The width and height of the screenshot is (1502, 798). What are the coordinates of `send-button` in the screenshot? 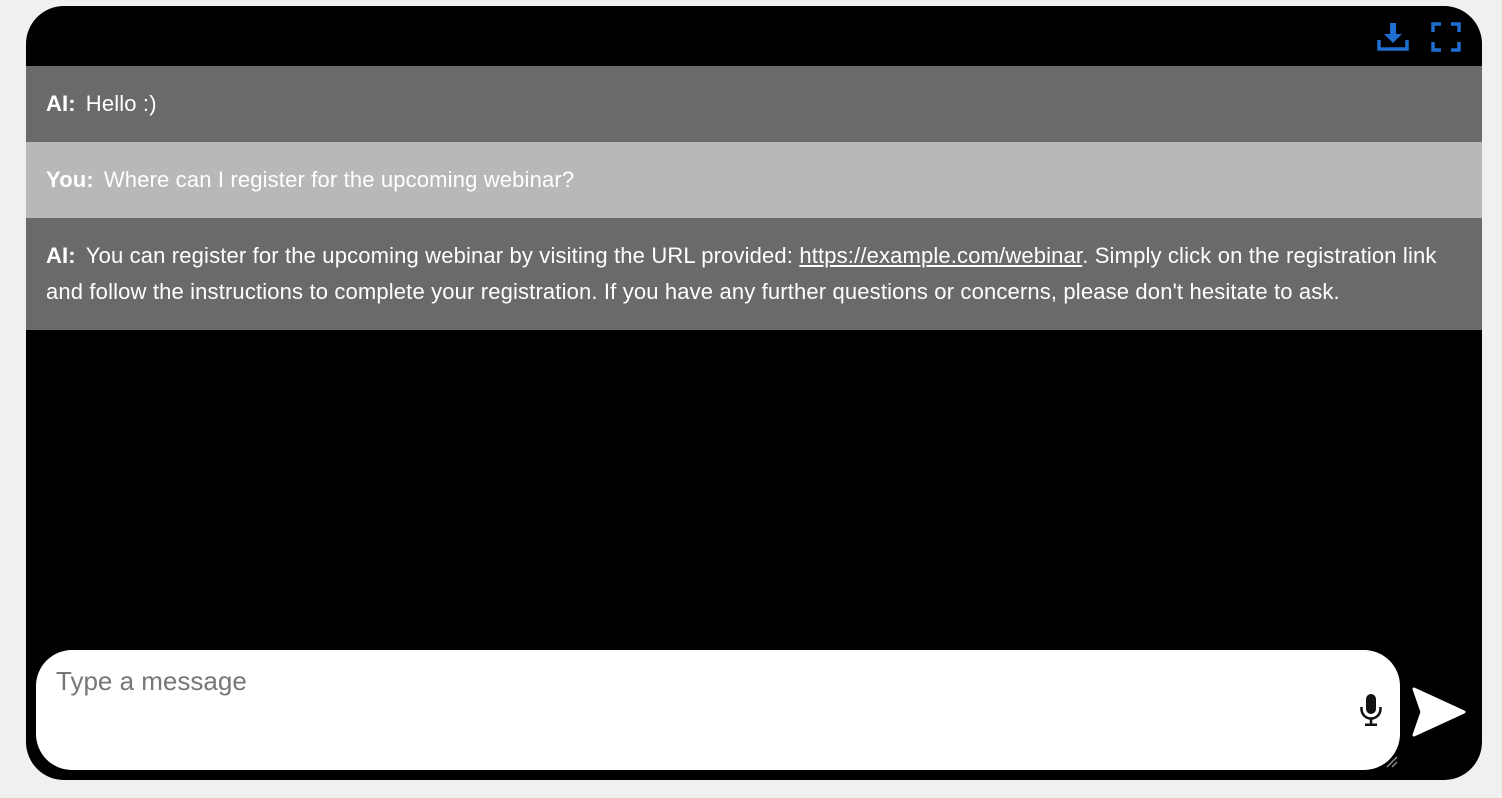 It's located at (1438, 712).